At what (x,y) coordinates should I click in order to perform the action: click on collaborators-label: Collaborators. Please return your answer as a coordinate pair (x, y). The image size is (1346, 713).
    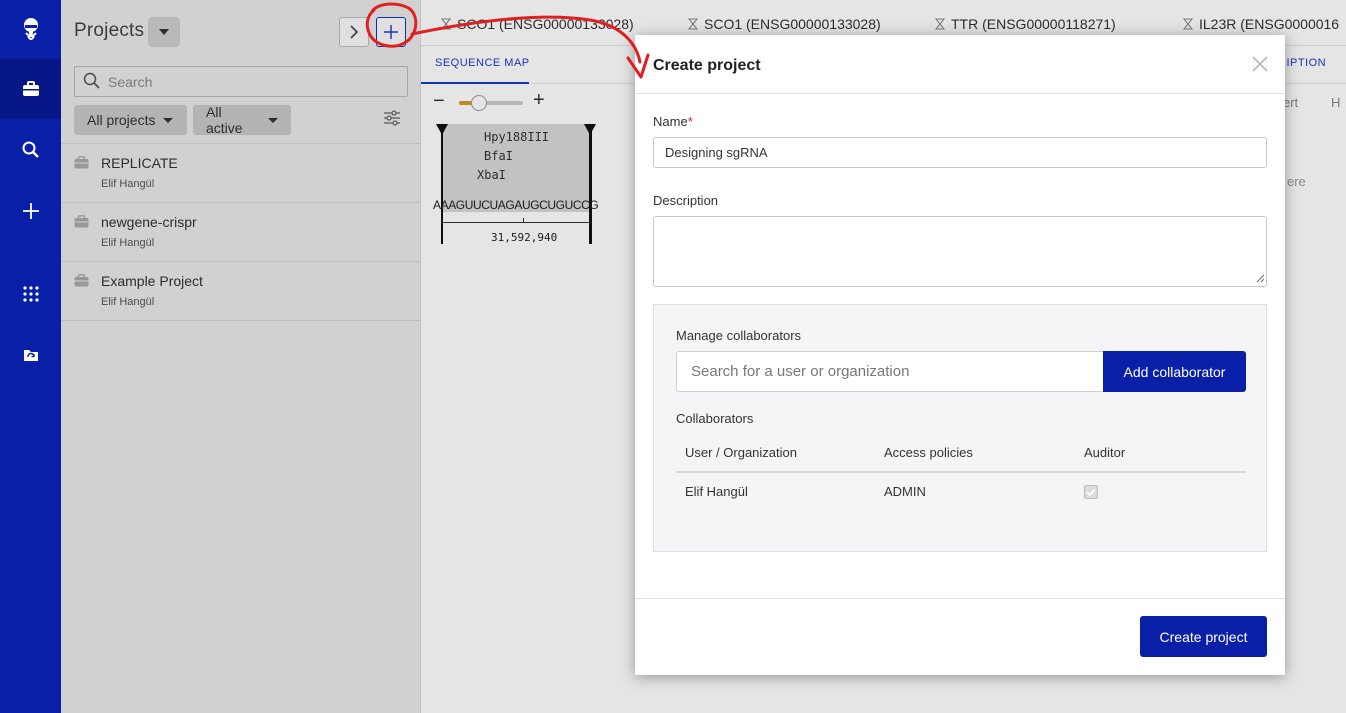
    Looking at the image, I should click on (715, 418).